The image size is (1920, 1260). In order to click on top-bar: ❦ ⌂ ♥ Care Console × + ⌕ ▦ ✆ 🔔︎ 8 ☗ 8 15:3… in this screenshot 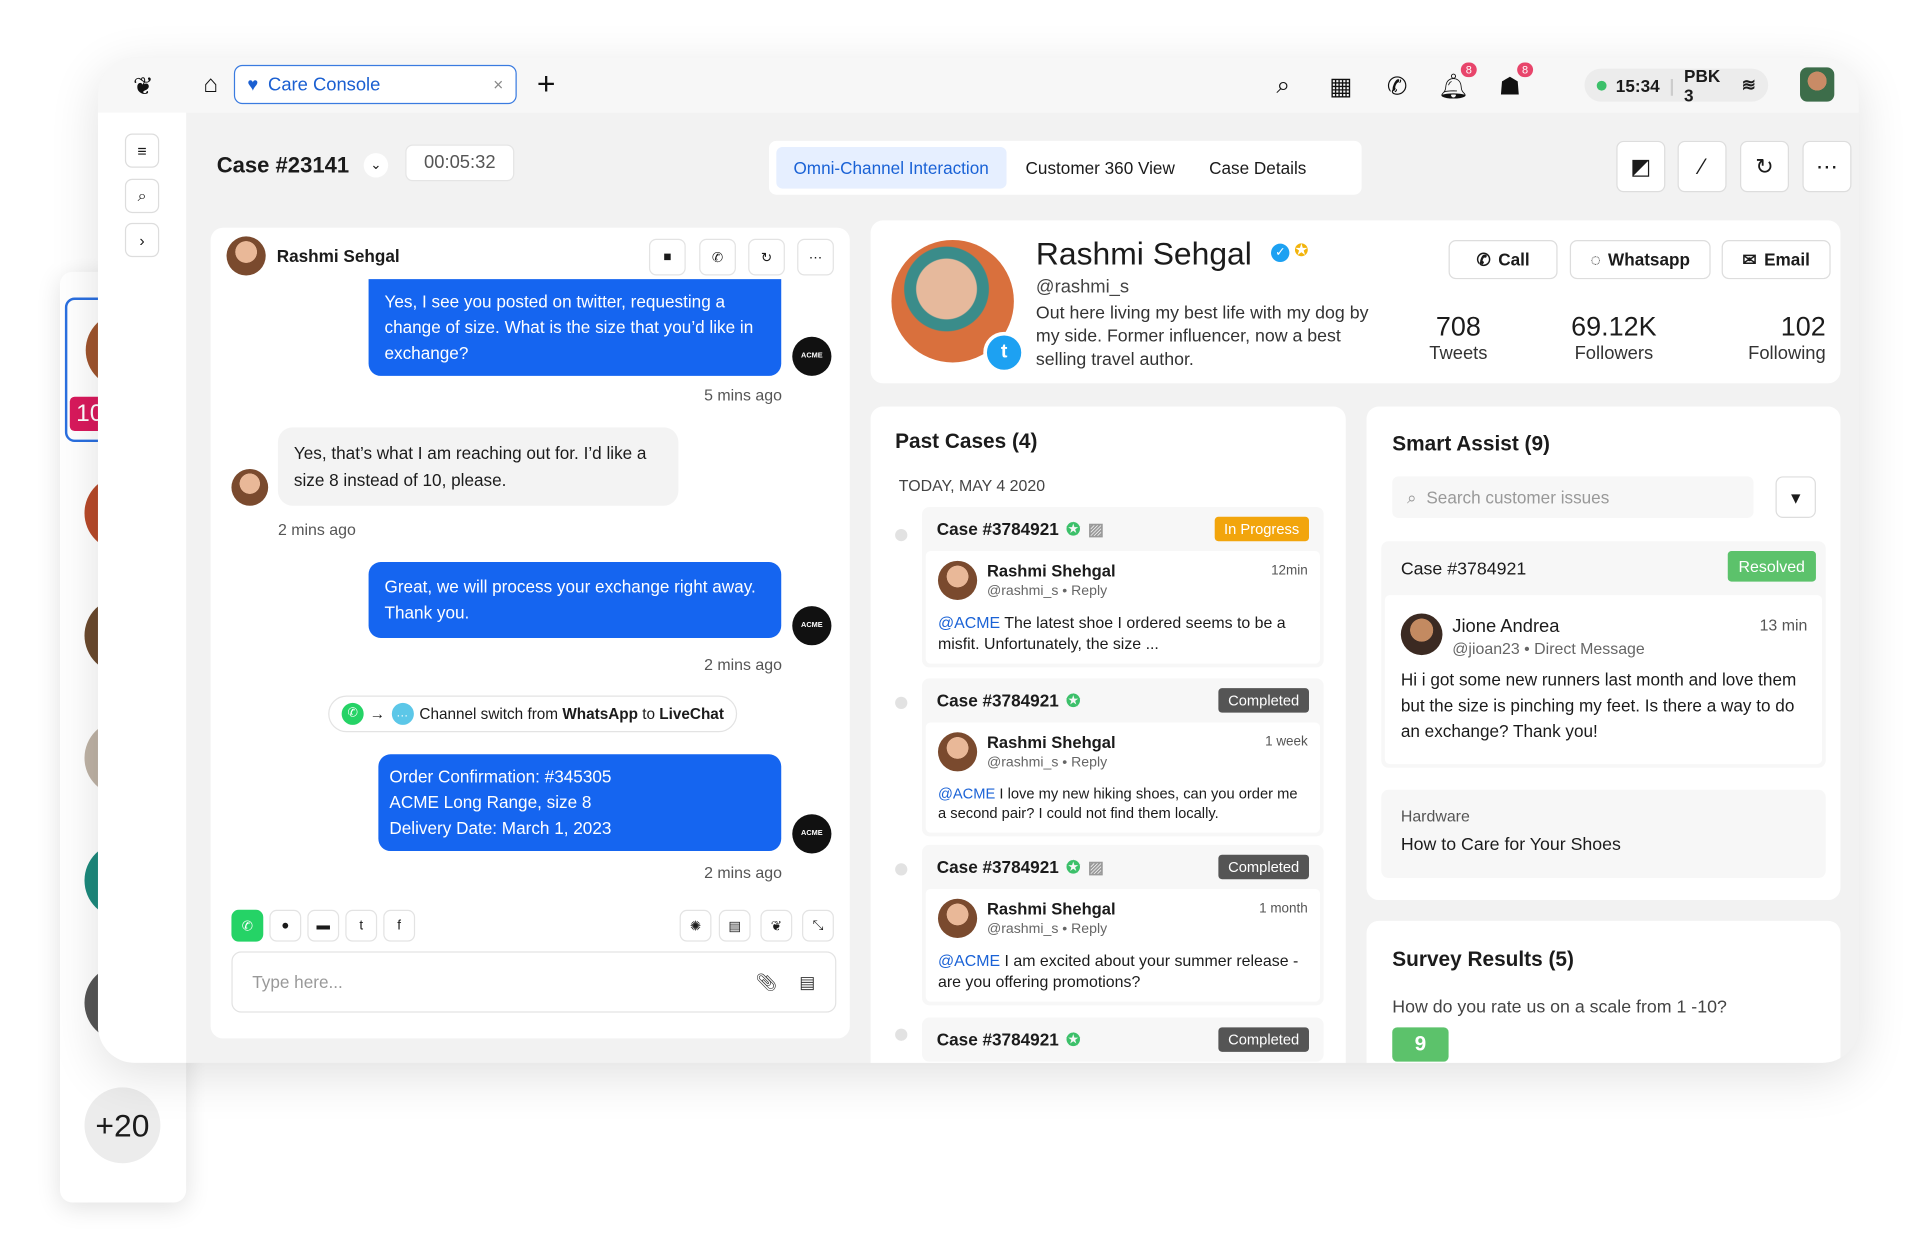, I will do `click(978, 85)`.